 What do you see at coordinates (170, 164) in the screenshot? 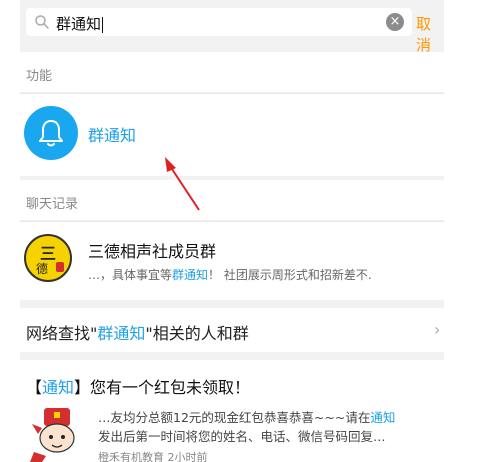
I see `annotation-arrow-head` at bounding box center [170, 164].